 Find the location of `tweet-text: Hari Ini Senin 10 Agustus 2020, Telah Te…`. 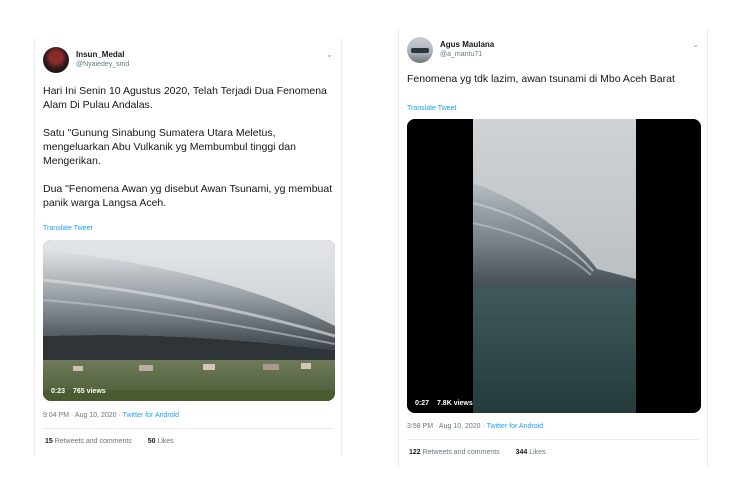

tweet-text: Hari Ini Senin 10 Agustus 2020, Telah Te… is located at coordinates (189, 147).